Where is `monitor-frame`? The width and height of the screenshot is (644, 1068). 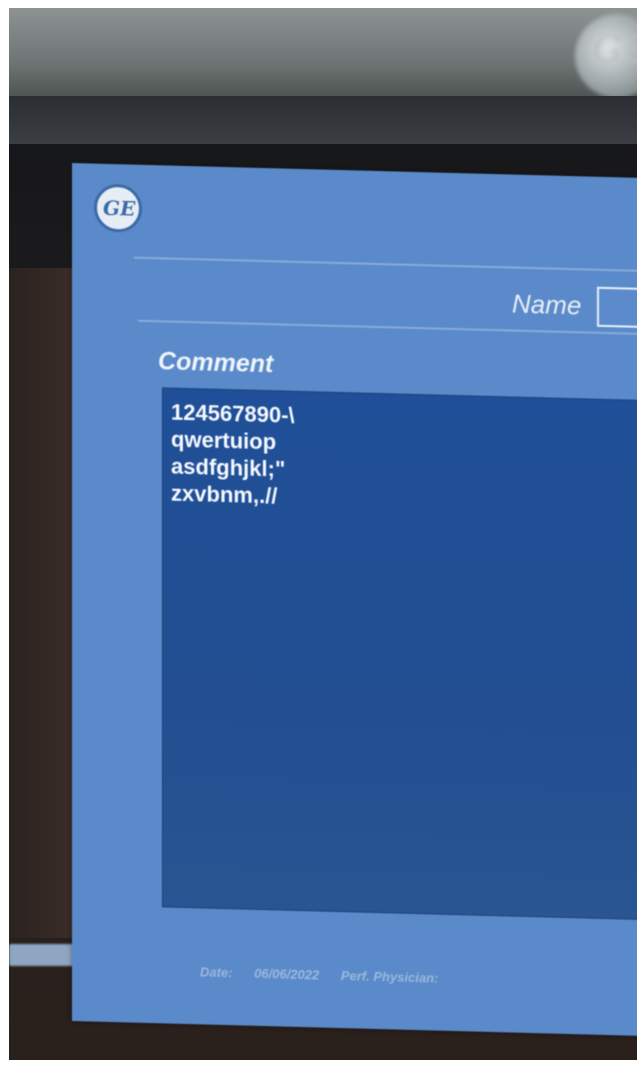 monitor-frame is located at coordinates (323, 120).